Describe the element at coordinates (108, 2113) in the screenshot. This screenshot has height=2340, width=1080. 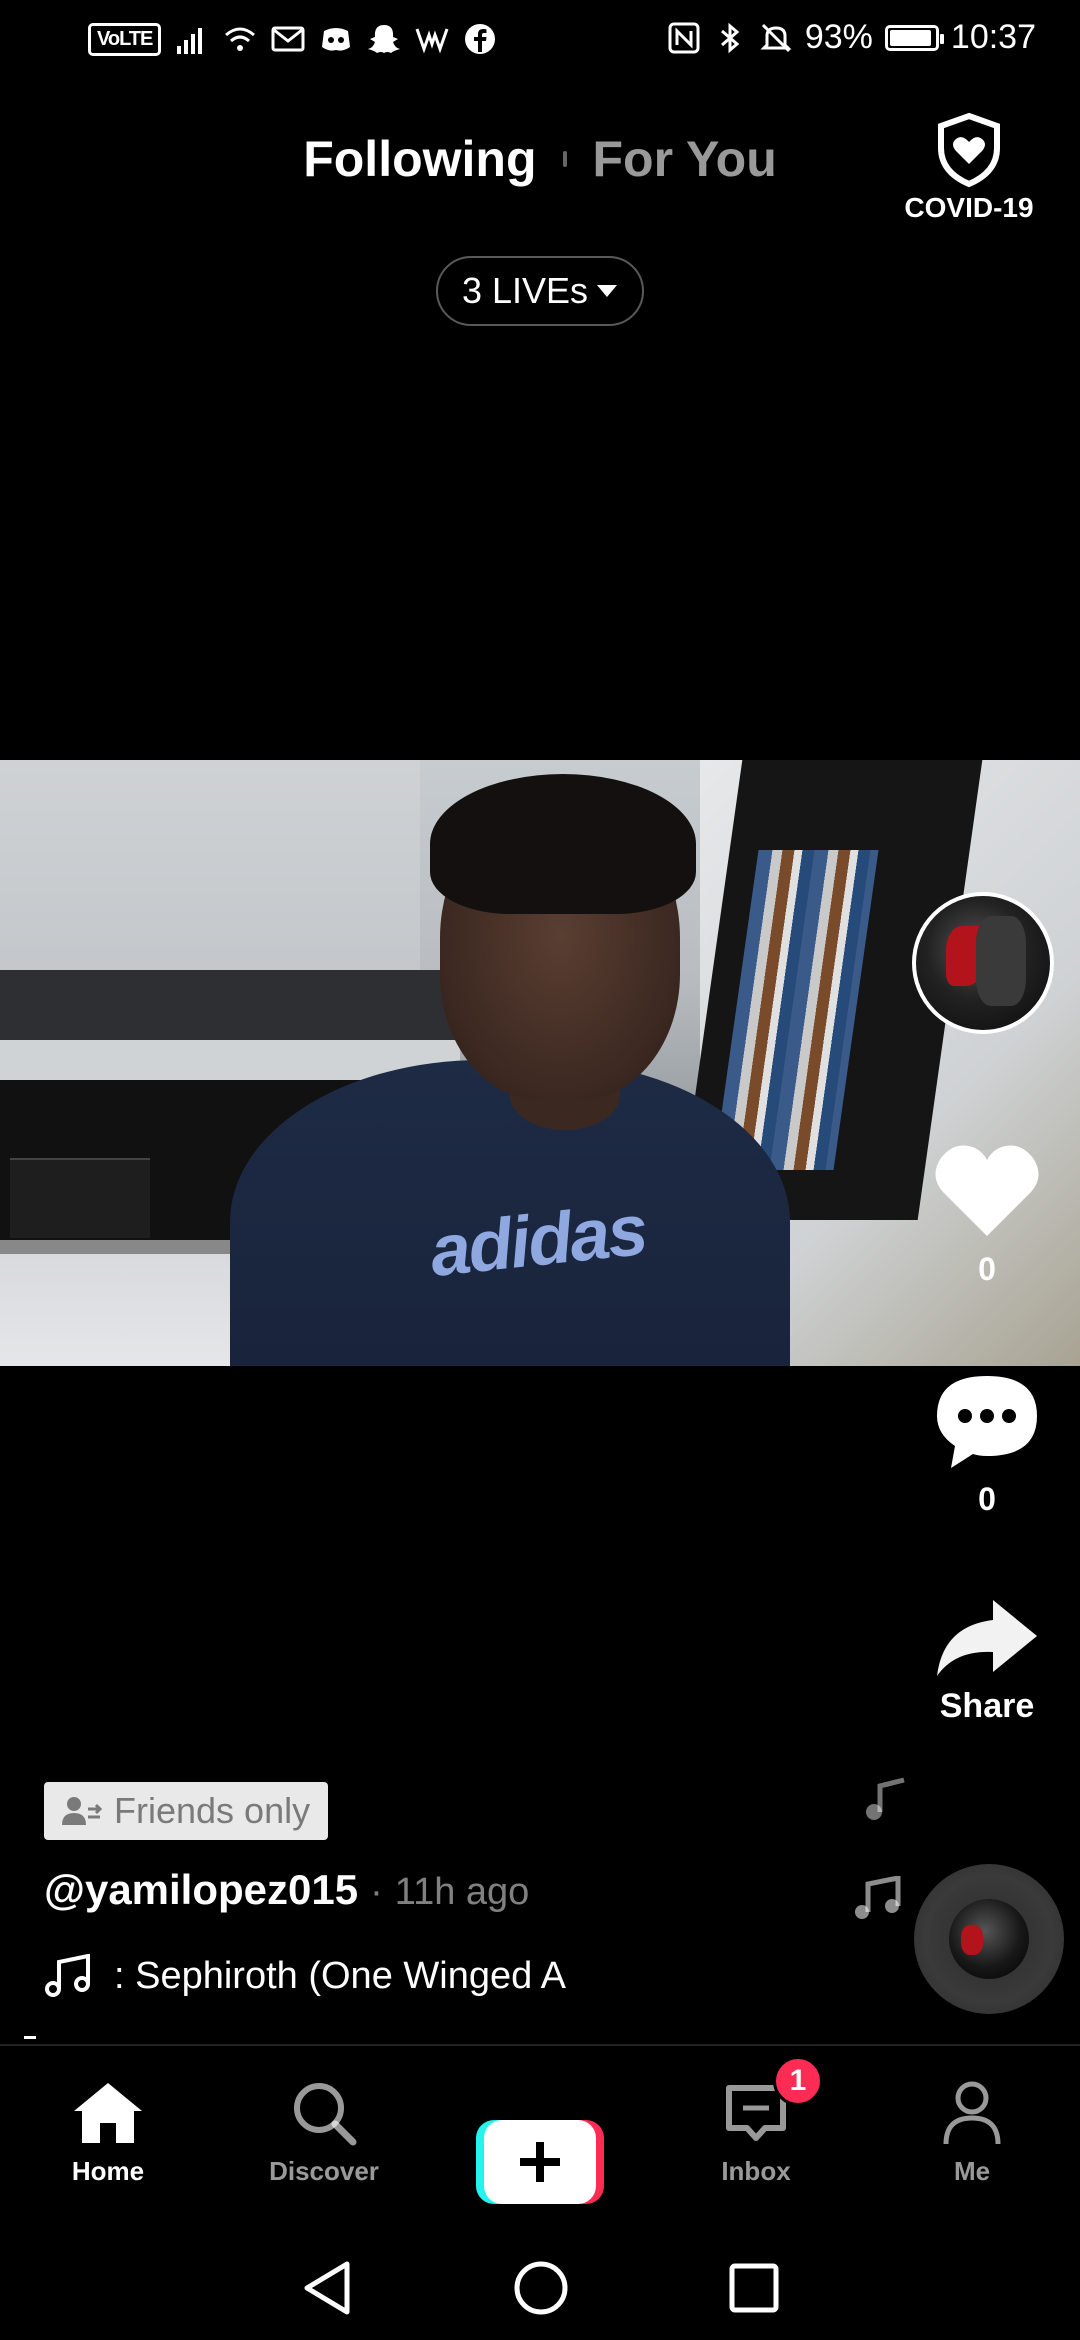
I see `home-icon` at that location.